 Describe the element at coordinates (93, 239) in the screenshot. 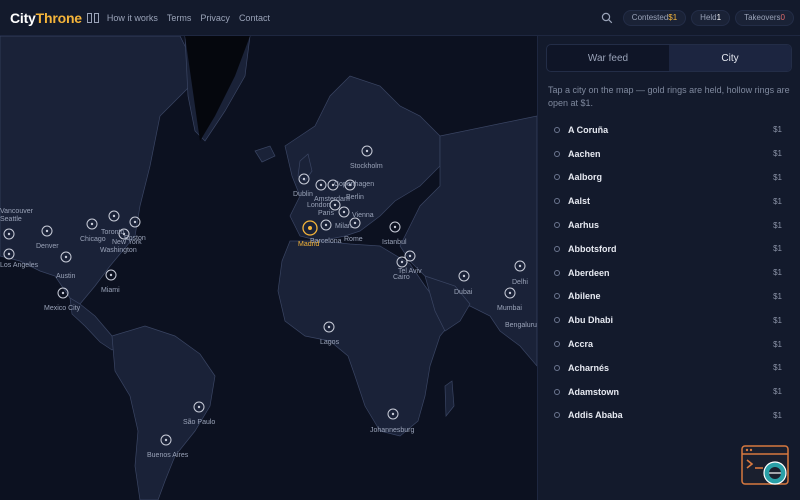

I see `label-chicago: Chicago` at that location.